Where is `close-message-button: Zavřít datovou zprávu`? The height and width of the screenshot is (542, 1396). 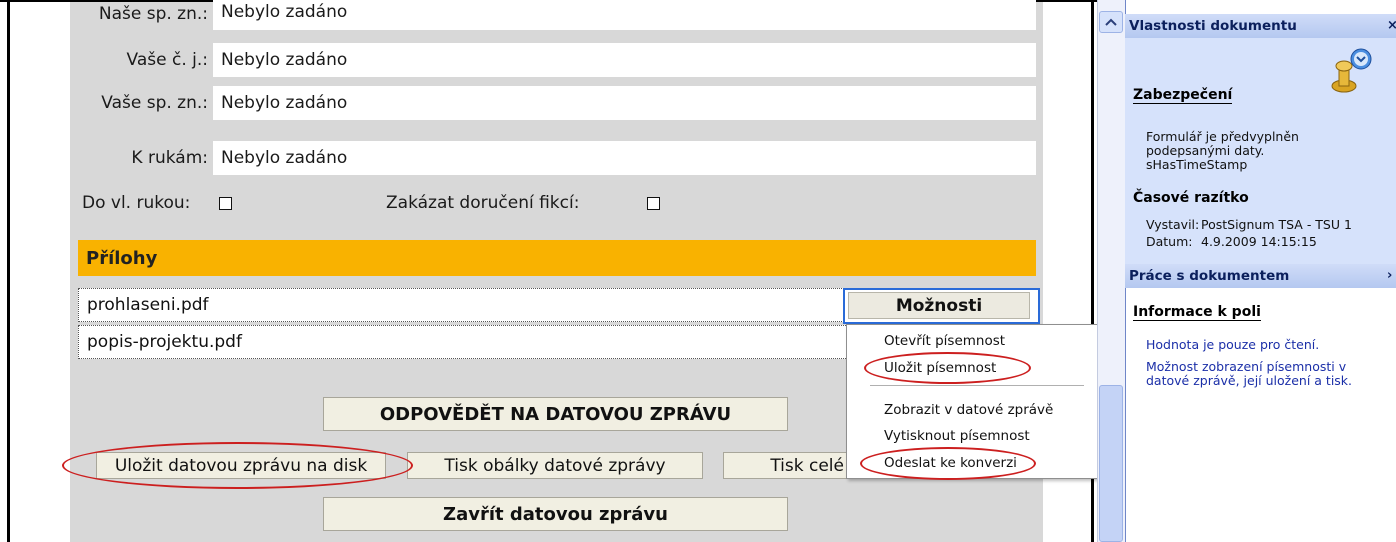 close-message-button: Zavřít datovou zprávu is located at coordinates (555, 514).